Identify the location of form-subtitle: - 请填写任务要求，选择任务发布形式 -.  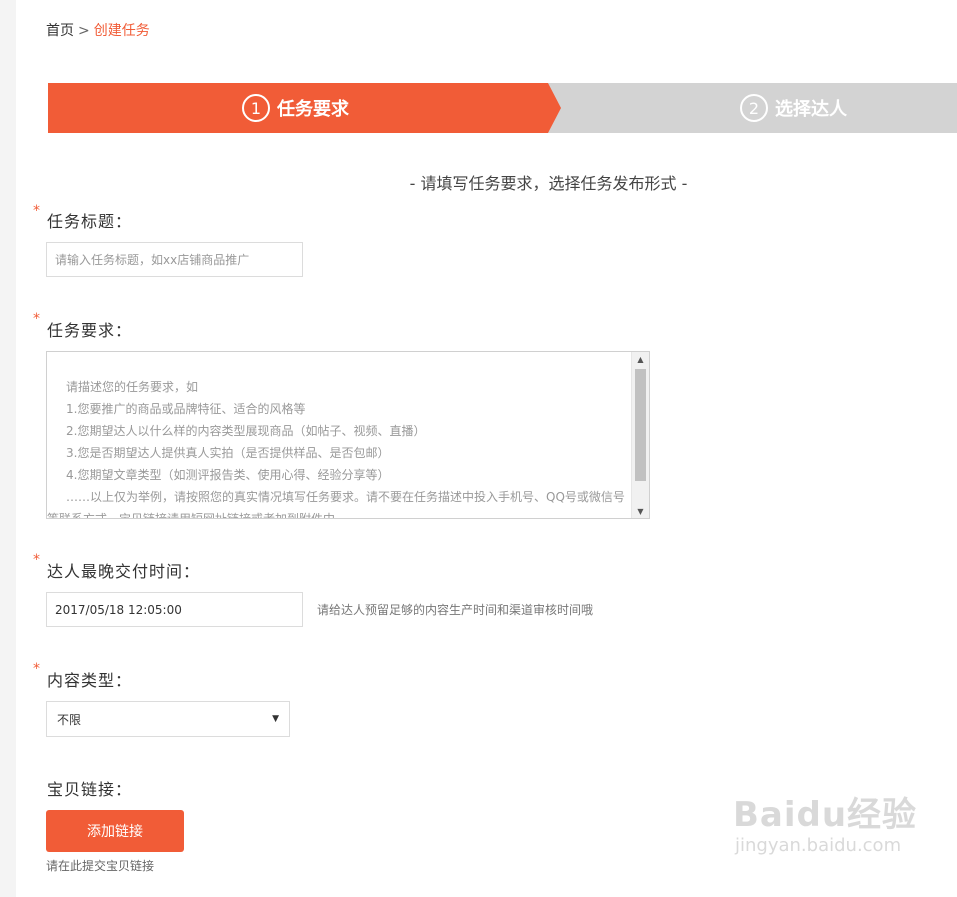
(548, 183).